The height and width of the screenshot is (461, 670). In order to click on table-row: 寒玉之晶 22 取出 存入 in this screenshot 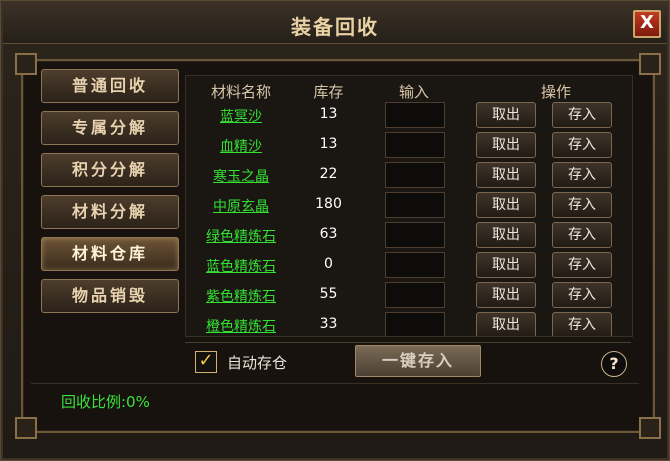, I will do `click(409, 175)`.